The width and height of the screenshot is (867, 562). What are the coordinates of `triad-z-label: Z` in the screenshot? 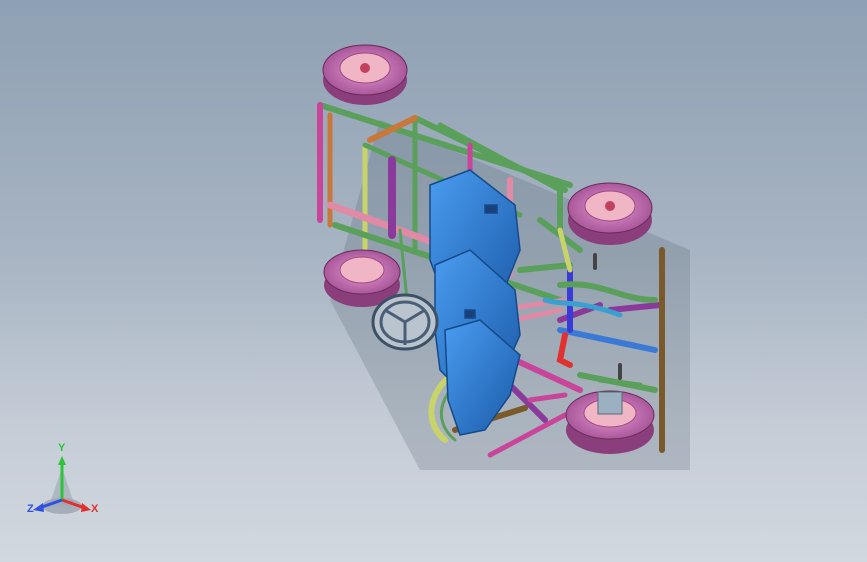 It's located at (30, 509).